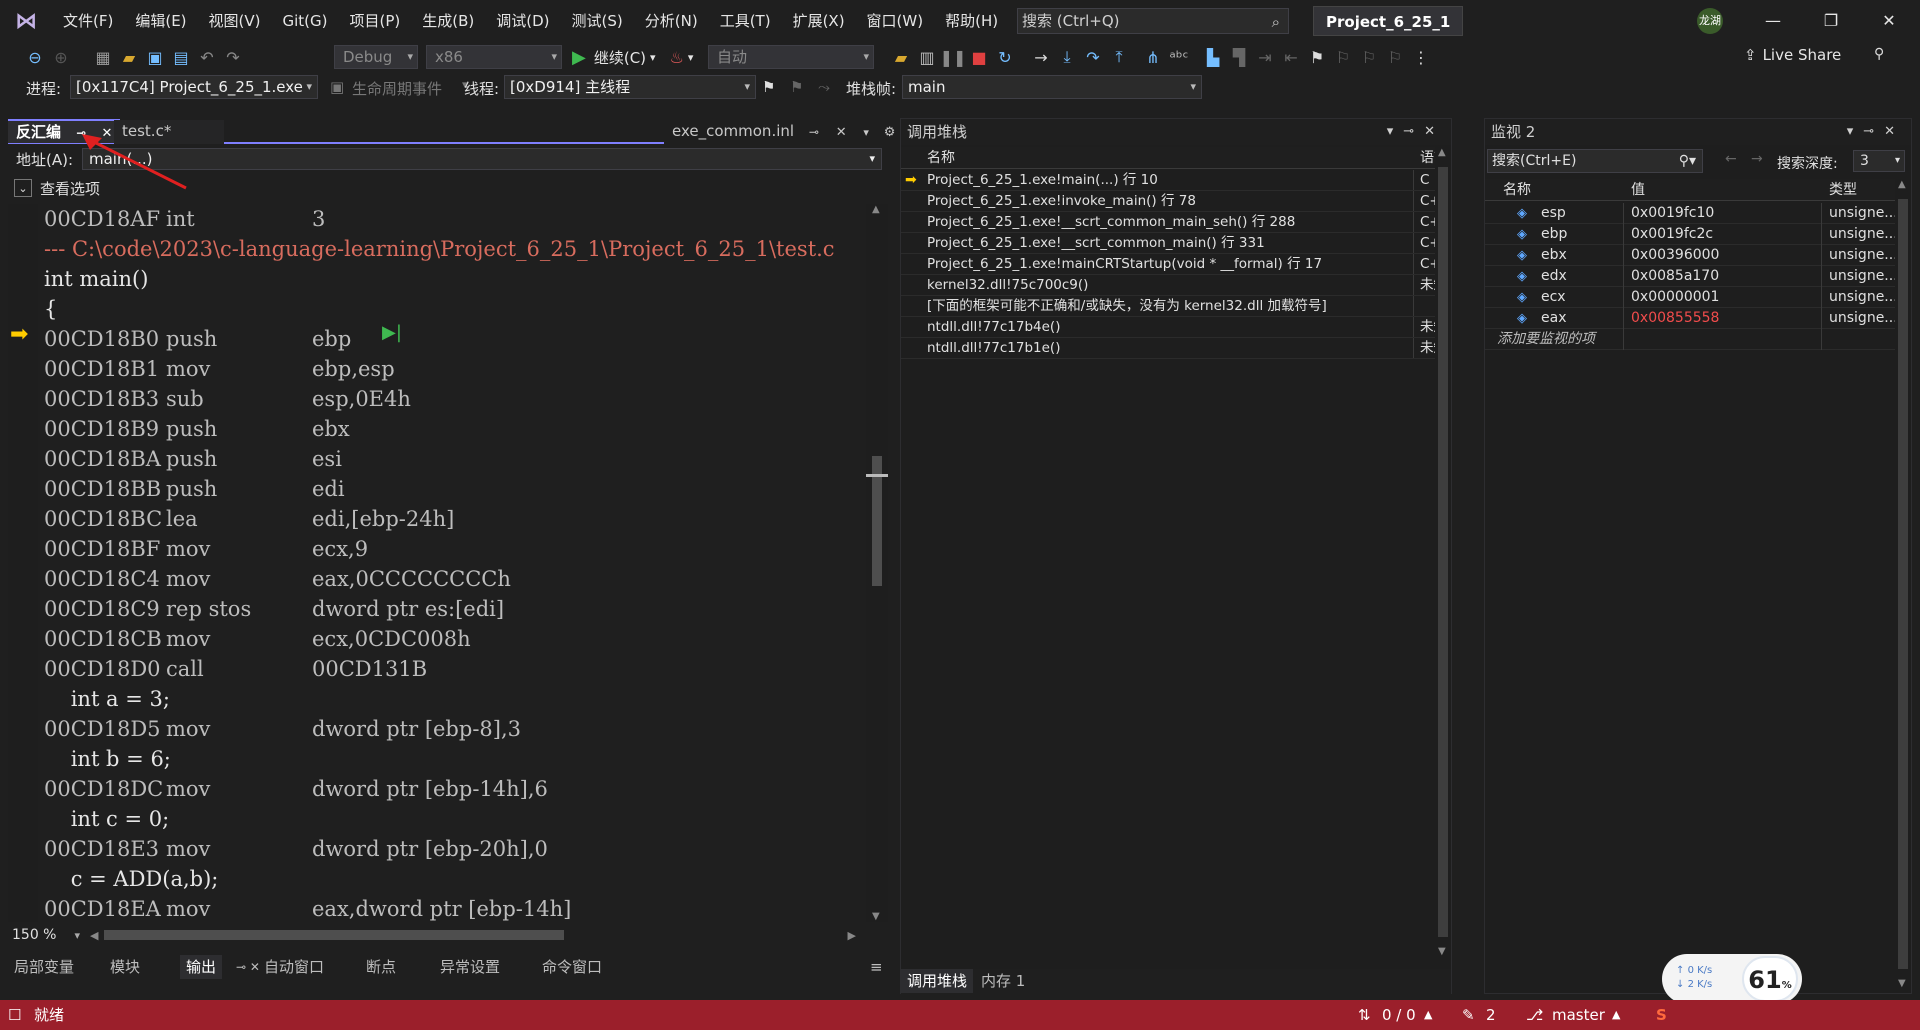  Describe the element at coordinates (1638, 189) in the screenshot. I see `column-value-header: 值` at that location.